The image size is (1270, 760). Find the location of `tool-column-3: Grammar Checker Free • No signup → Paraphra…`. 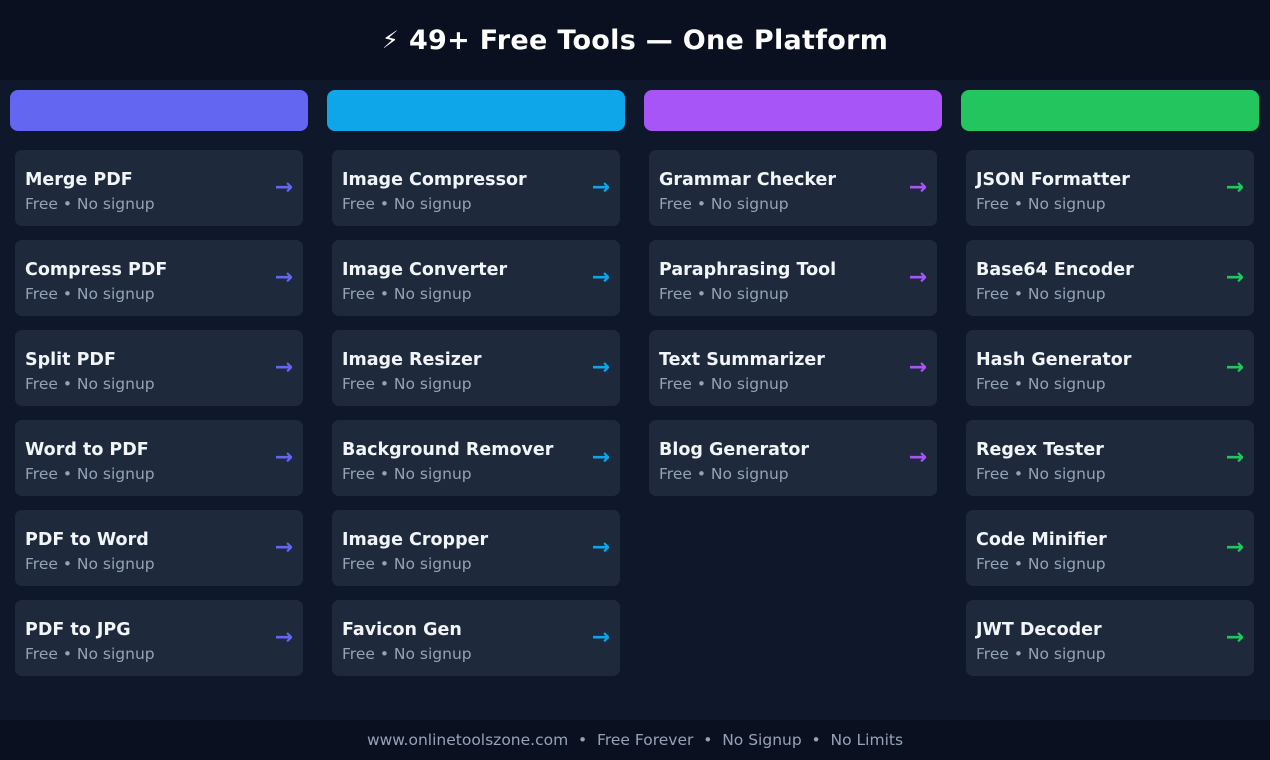

tool-column-3: Grammar Checker Free • No signup → Paraphra… is located at coordinates (793, 293).